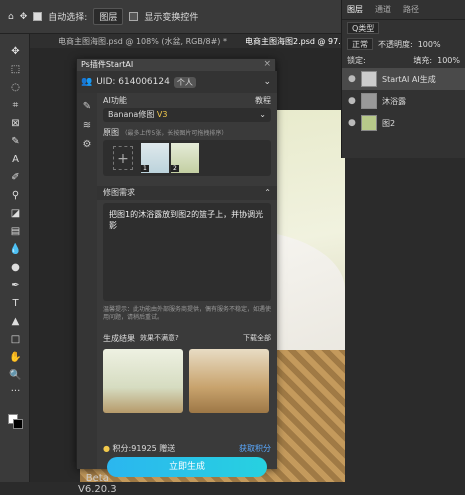  Describe the element at coordinates (423, 60) in the screenshot. I see `fill-label: 填充:` at that location.